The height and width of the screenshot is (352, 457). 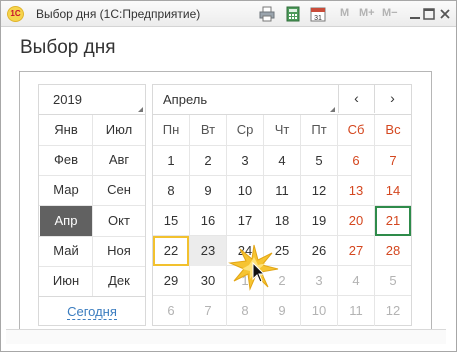 What do you see at coordinates (282, 221) in the screenshot?
I see `day-cell: 18` at bounding box center [282, 221].